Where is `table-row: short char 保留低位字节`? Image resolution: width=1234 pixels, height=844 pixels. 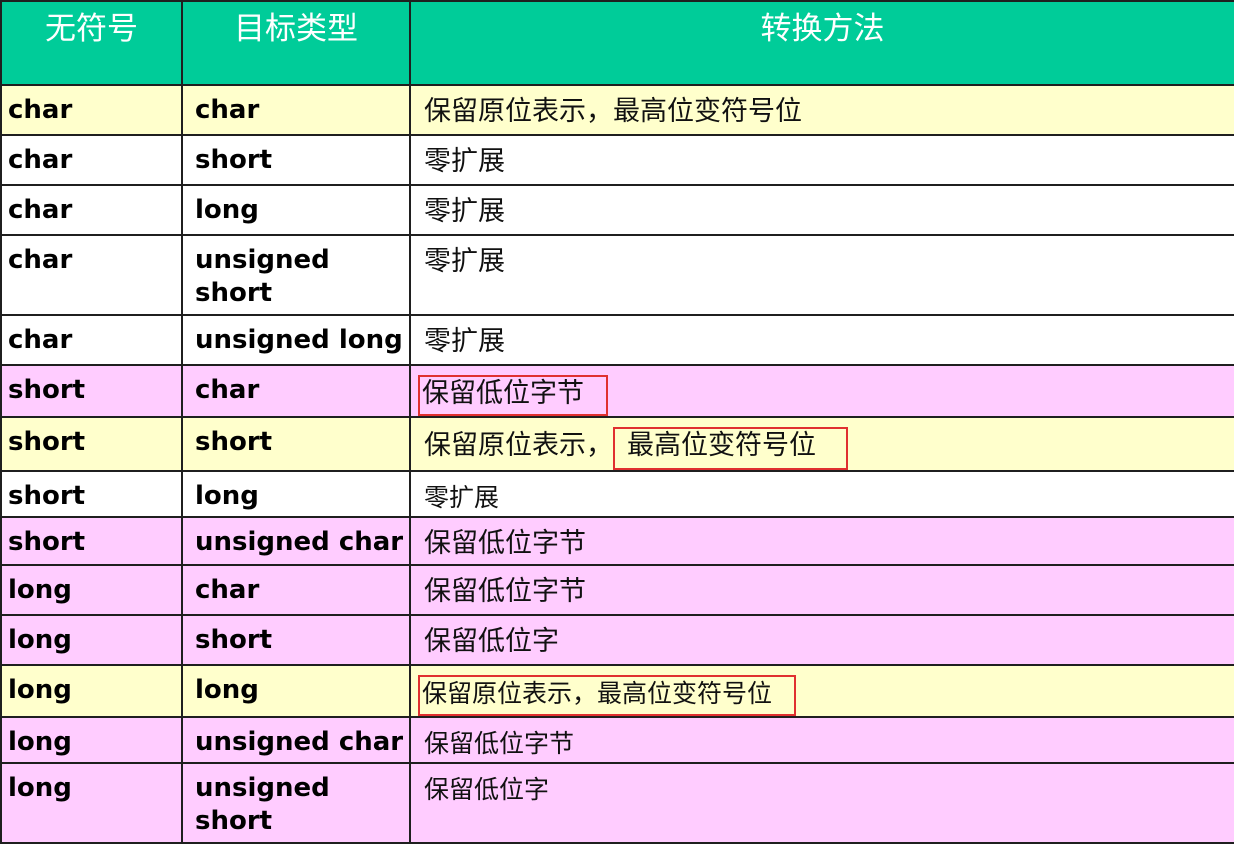
table-row: short char 保留低位字节 is located at coordinates (617, 391).